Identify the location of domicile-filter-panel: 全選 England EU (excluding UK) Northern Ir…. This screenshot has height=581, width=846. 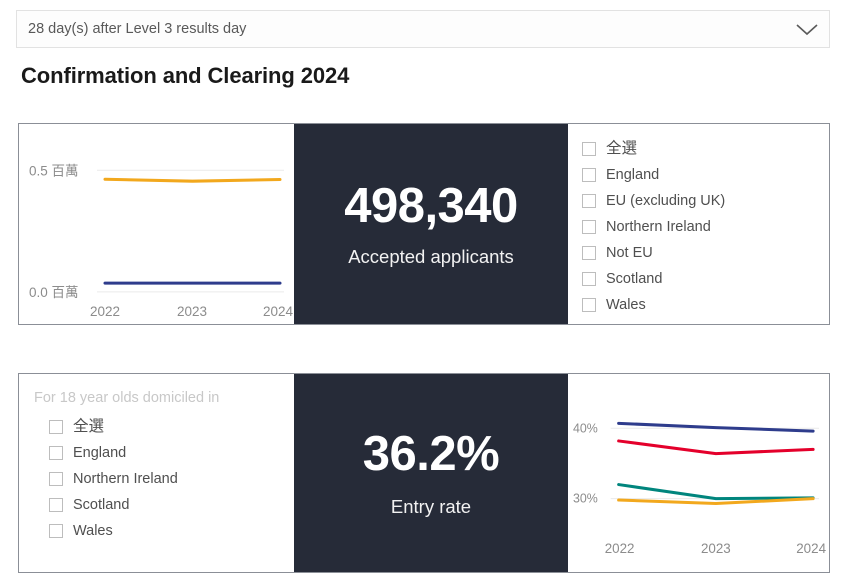
(698, 224).